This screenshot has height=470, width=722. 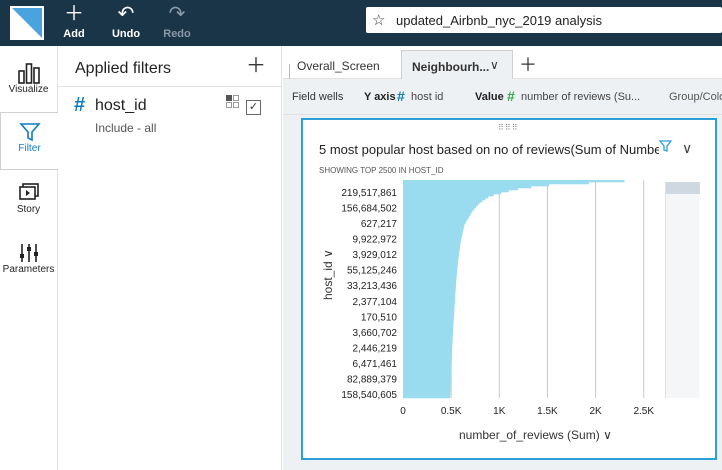 What do you see at coordinates (74, 23) in the screenshot?
I see `add-button: ＋ Add` at bounding box center [74, 23].